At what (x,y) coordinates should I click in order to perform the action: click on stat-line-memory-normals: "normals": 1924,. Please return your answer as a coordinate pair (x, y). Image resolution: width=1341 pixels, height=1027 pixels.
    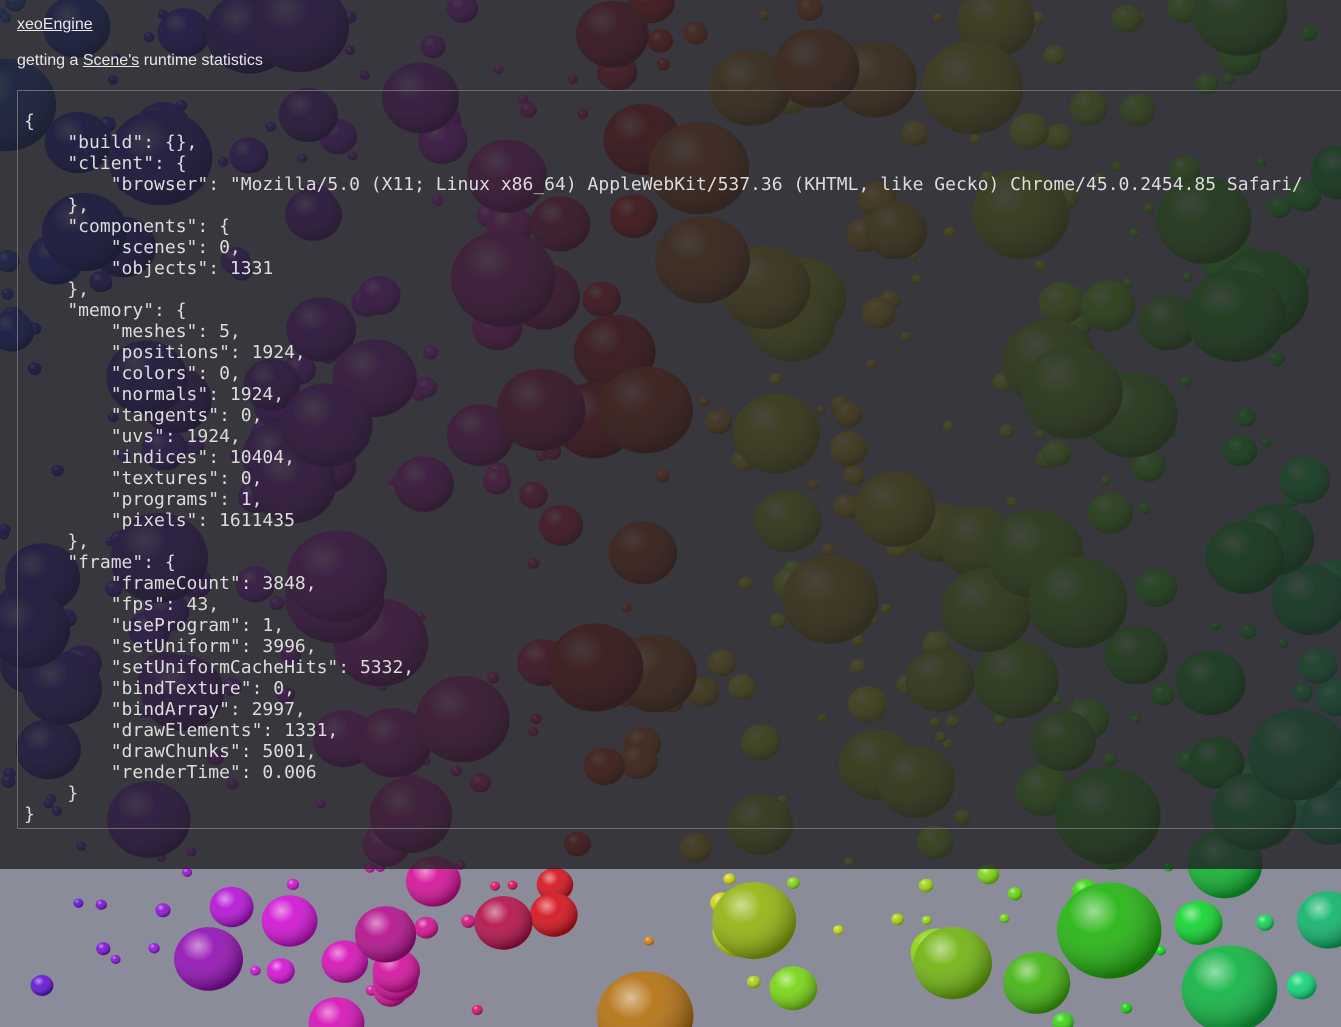
    Looking at the image, I should click on (197, 394).